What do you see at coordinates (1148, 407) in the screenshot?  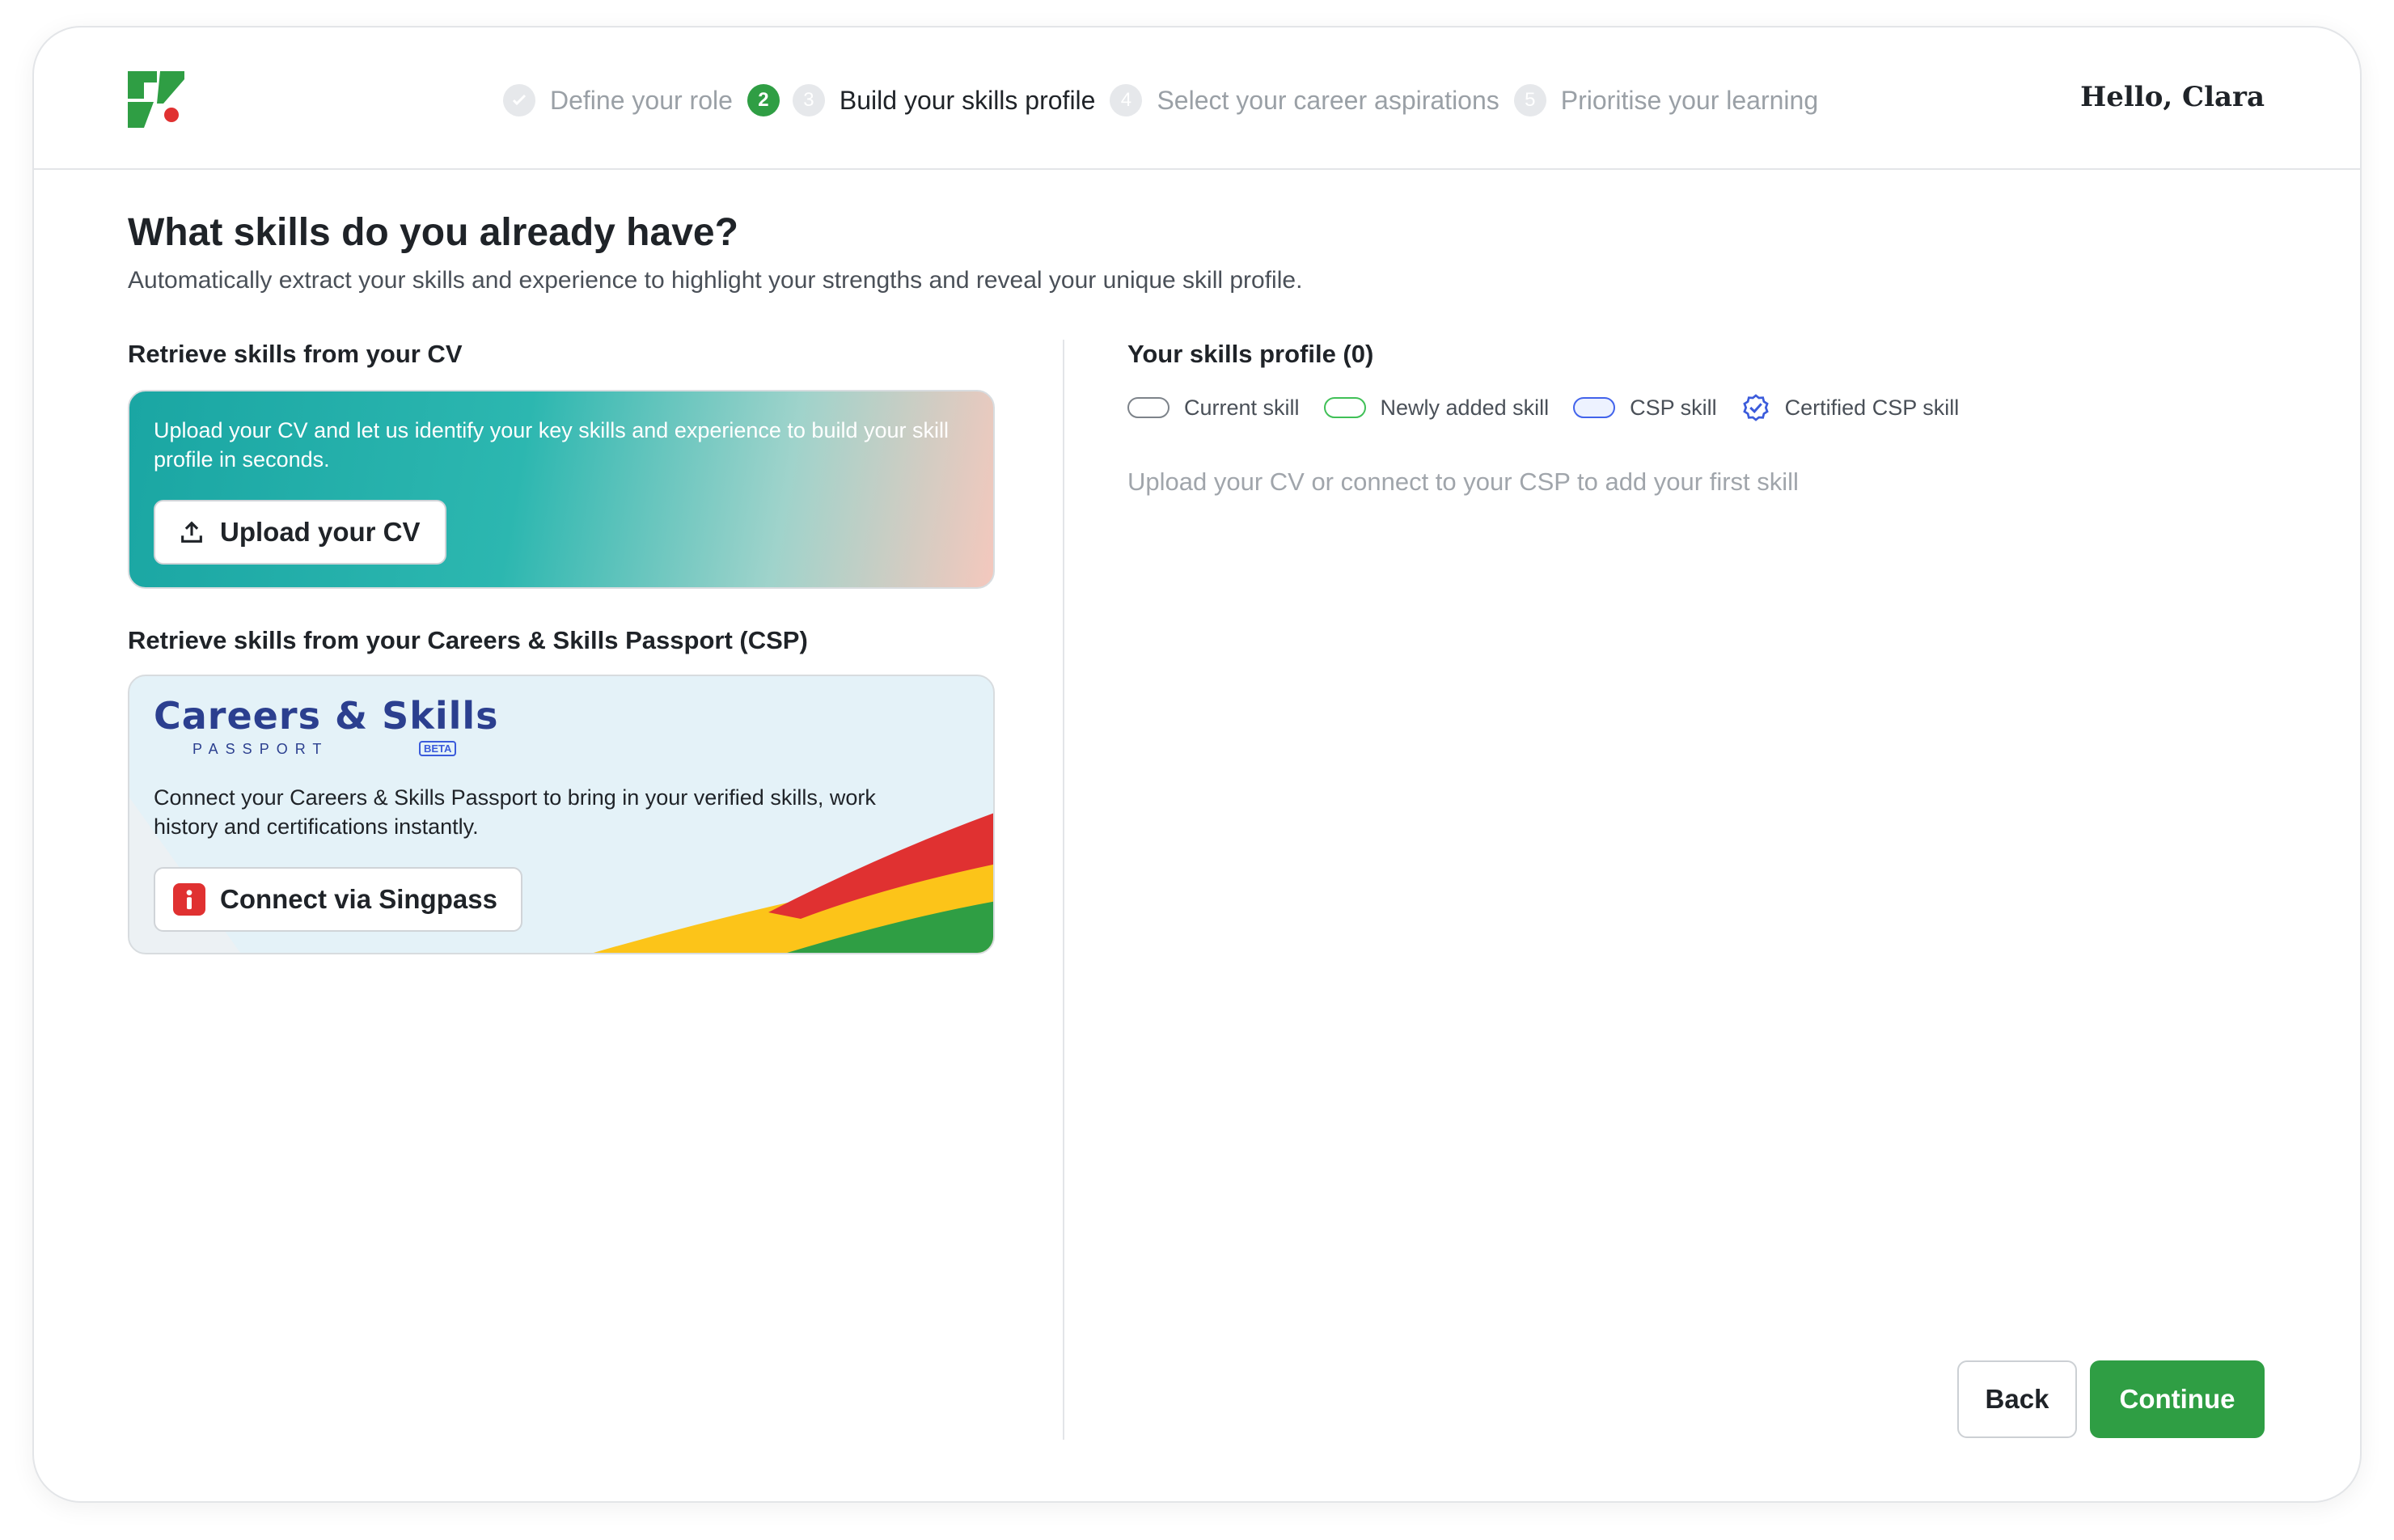 I see `pill-outline-gray-icon` at bounding box center [1148, 407].